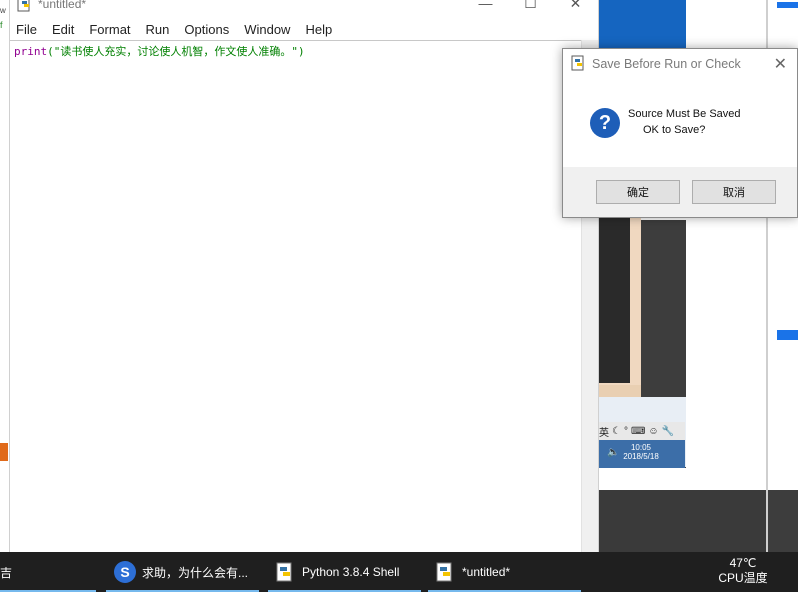  Describe the element at coordinates (575, 6) in the screenshot. I see `close-button: ✕` at that location.